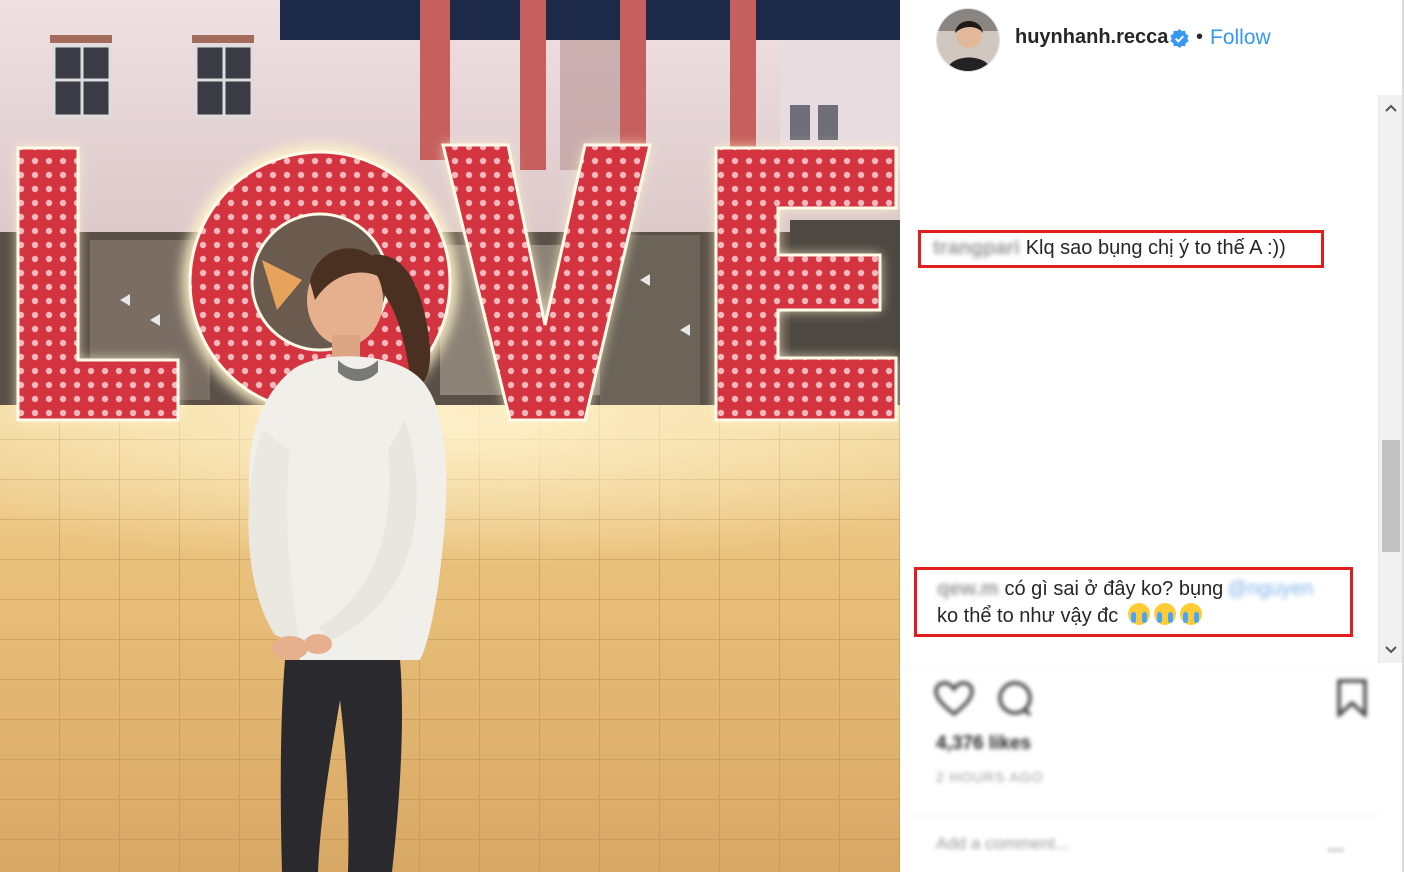  What do you see at coordinates (1391, 108) in the screenshot?
I see `chevron-up-icon` at bounding box center [1391, 108].